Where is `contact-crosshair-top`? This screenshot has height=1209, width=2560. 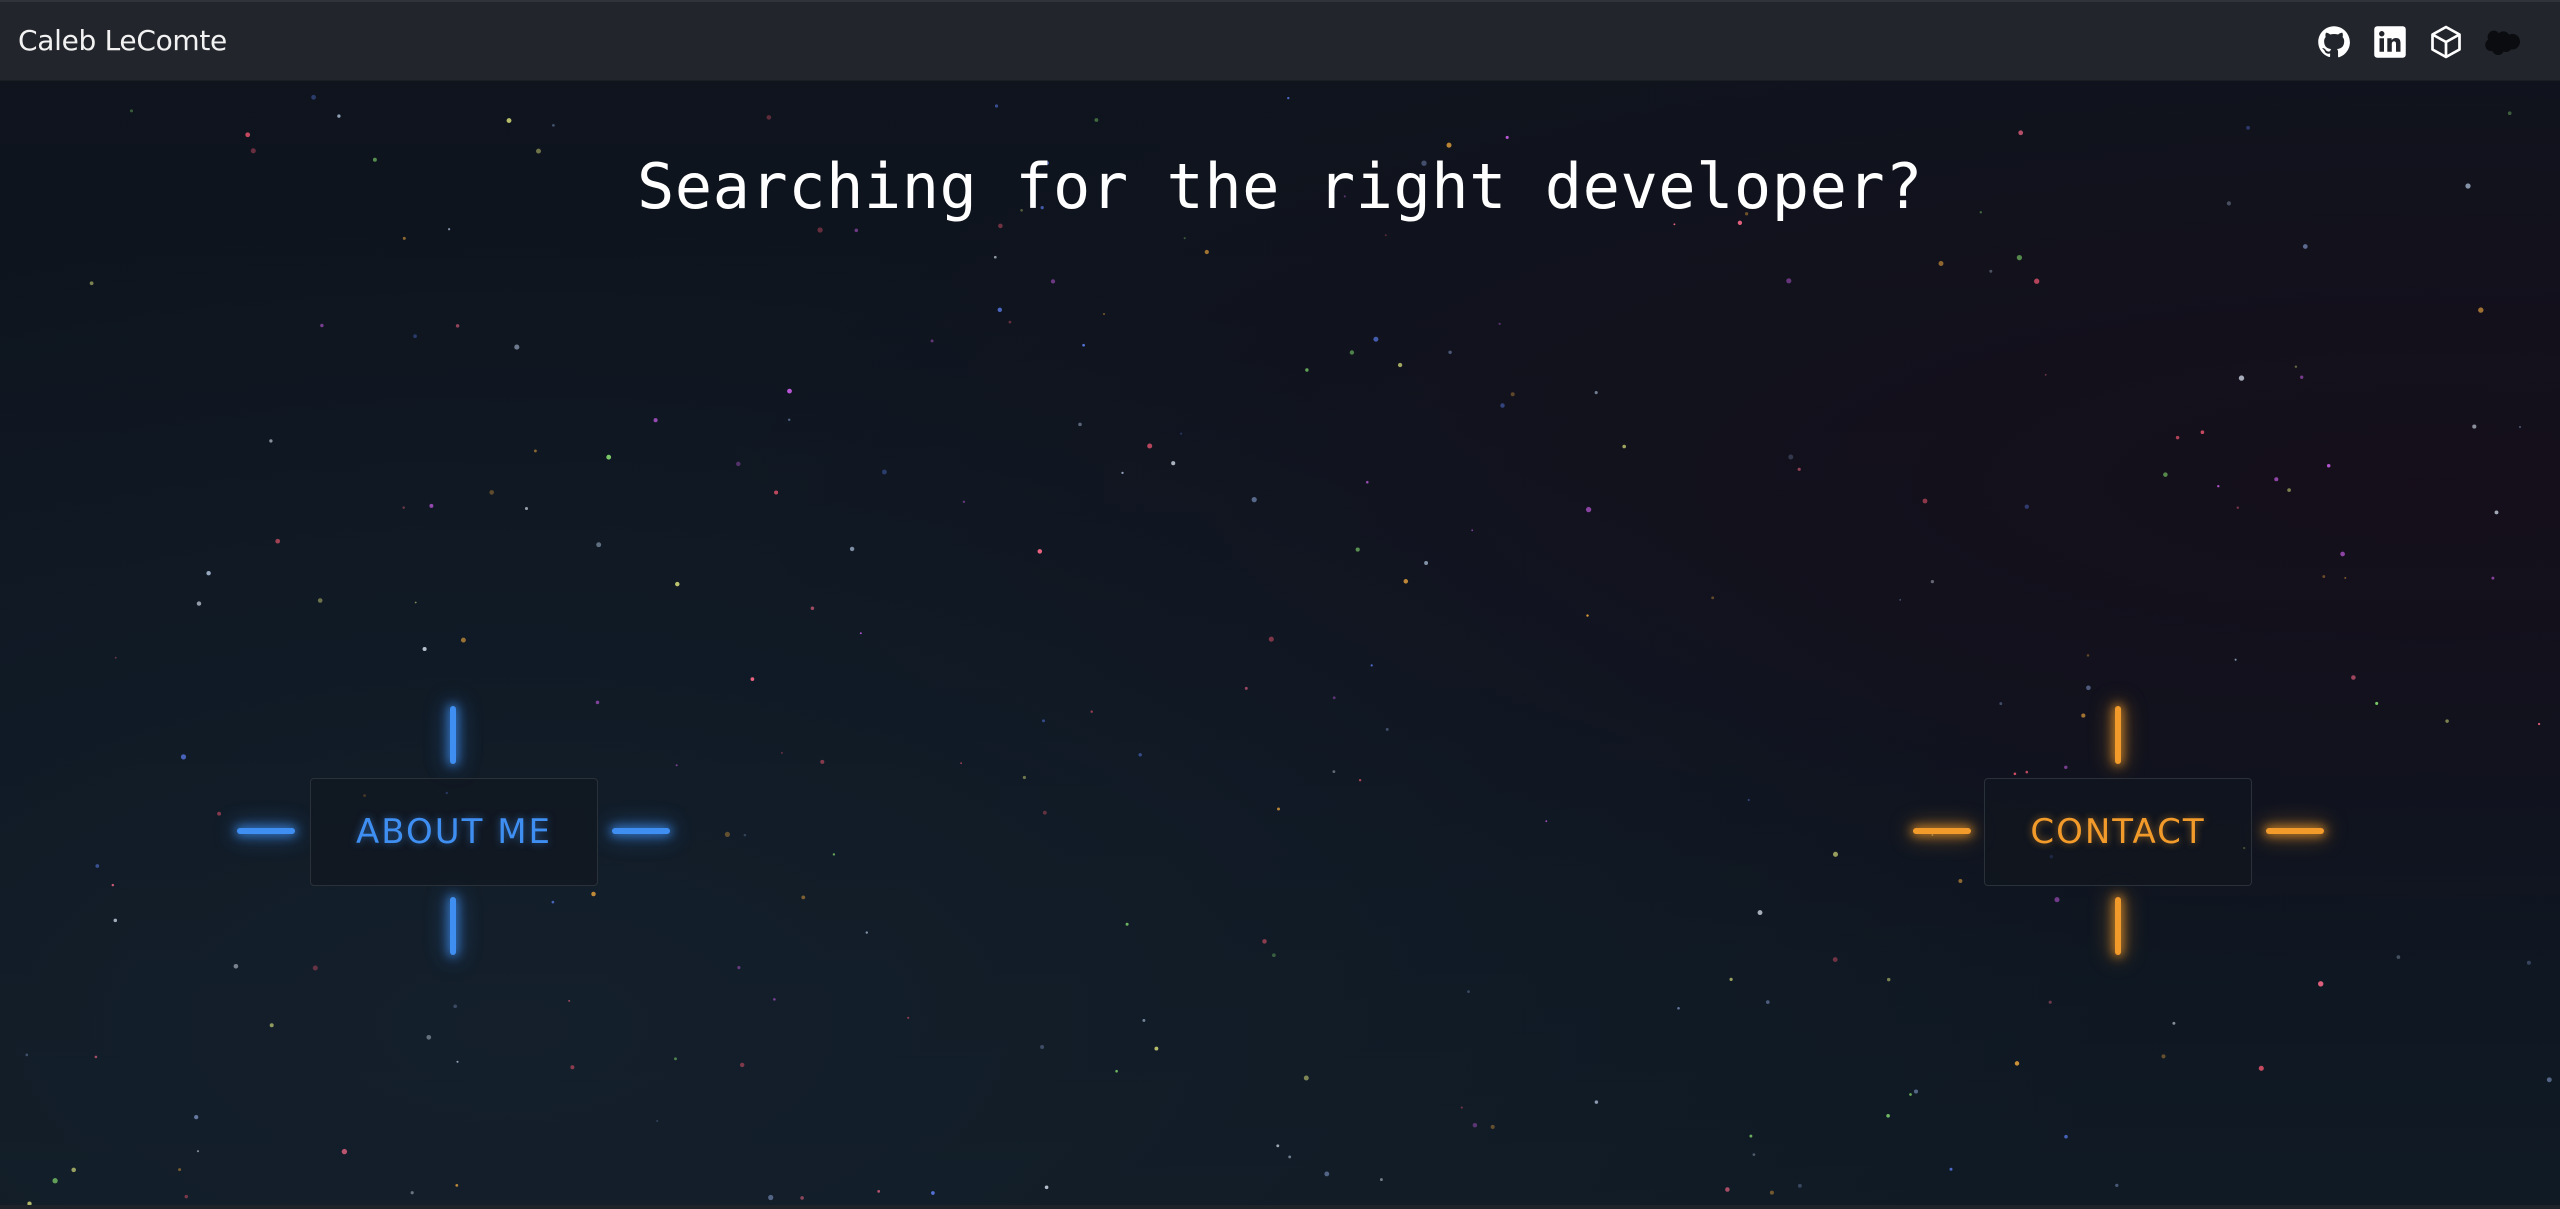
contact-crosshair-top is located at coordinates (2118, 735).